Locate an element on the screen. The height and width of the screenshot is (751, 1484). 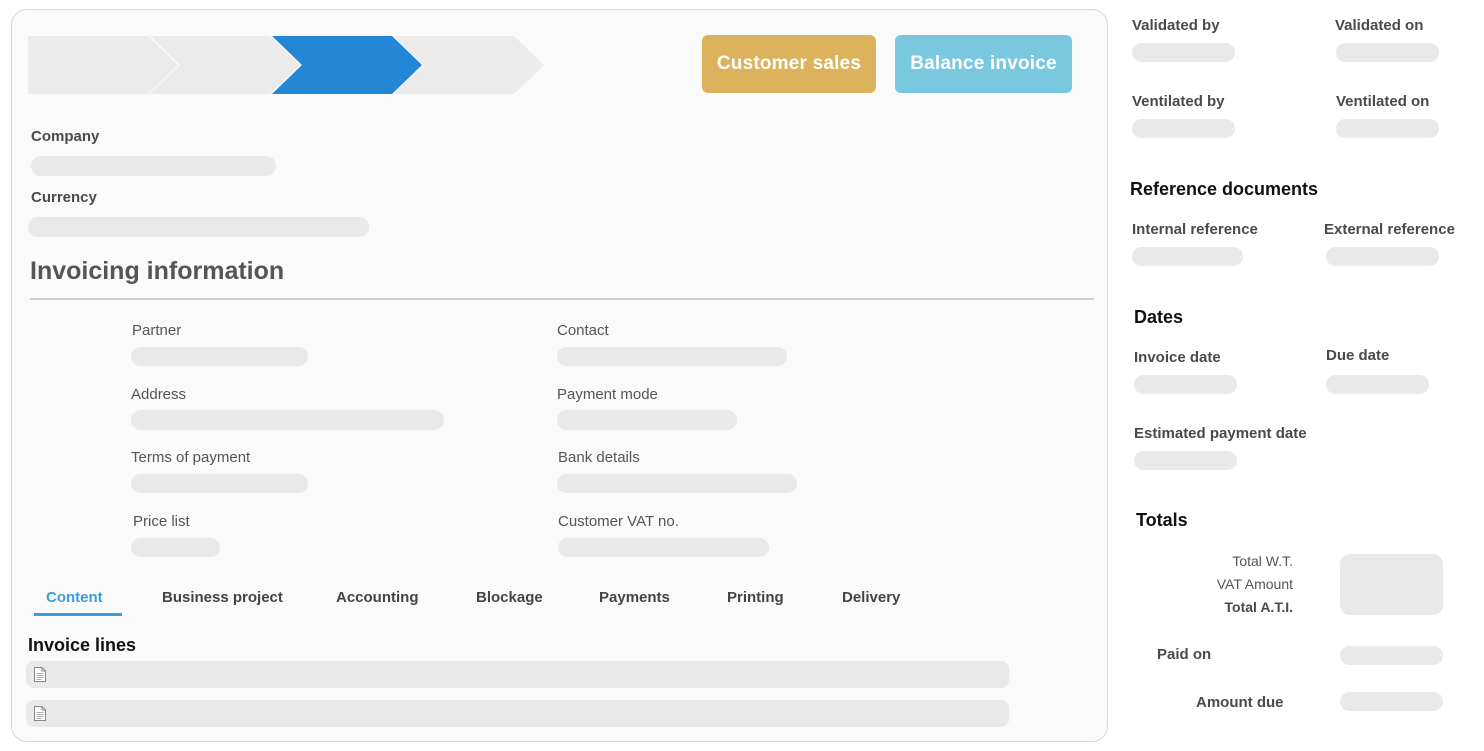
bank-details-field is located at coordinates (677, 483).